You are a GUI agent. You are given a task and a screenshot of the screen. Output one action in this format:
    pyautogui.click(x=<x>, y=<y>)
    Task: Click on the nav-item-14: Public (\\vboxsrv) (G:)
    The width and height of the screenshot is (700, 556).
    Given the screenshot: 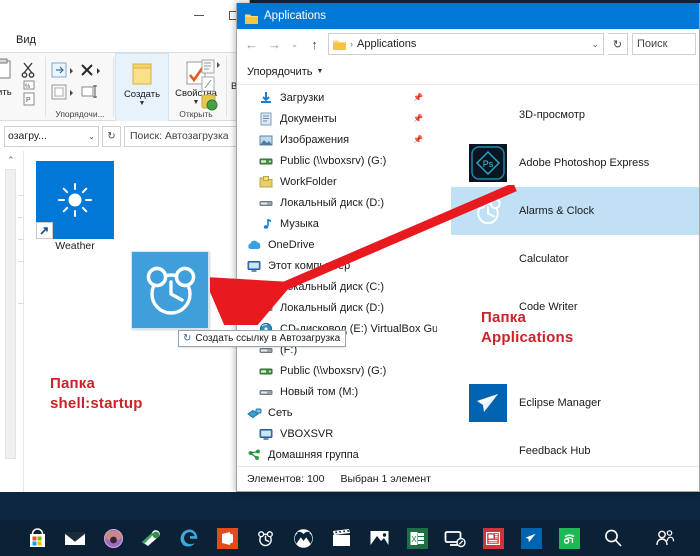 What is the action you would take?
    pyautogui.click(x=337, y=370)
    